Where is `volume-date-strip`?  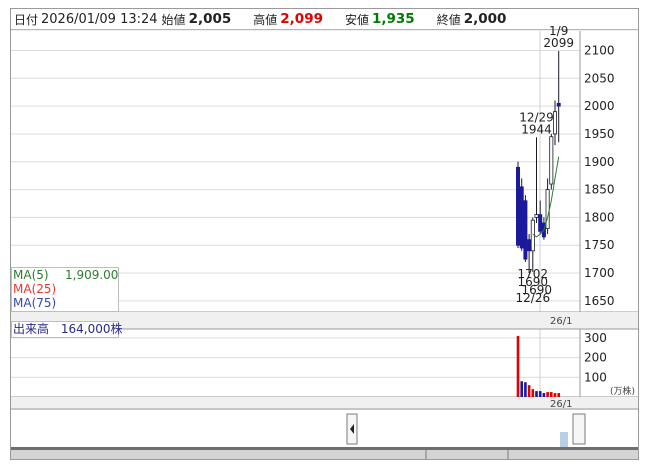
volume-date-strip is located at coordinates (324, 403).